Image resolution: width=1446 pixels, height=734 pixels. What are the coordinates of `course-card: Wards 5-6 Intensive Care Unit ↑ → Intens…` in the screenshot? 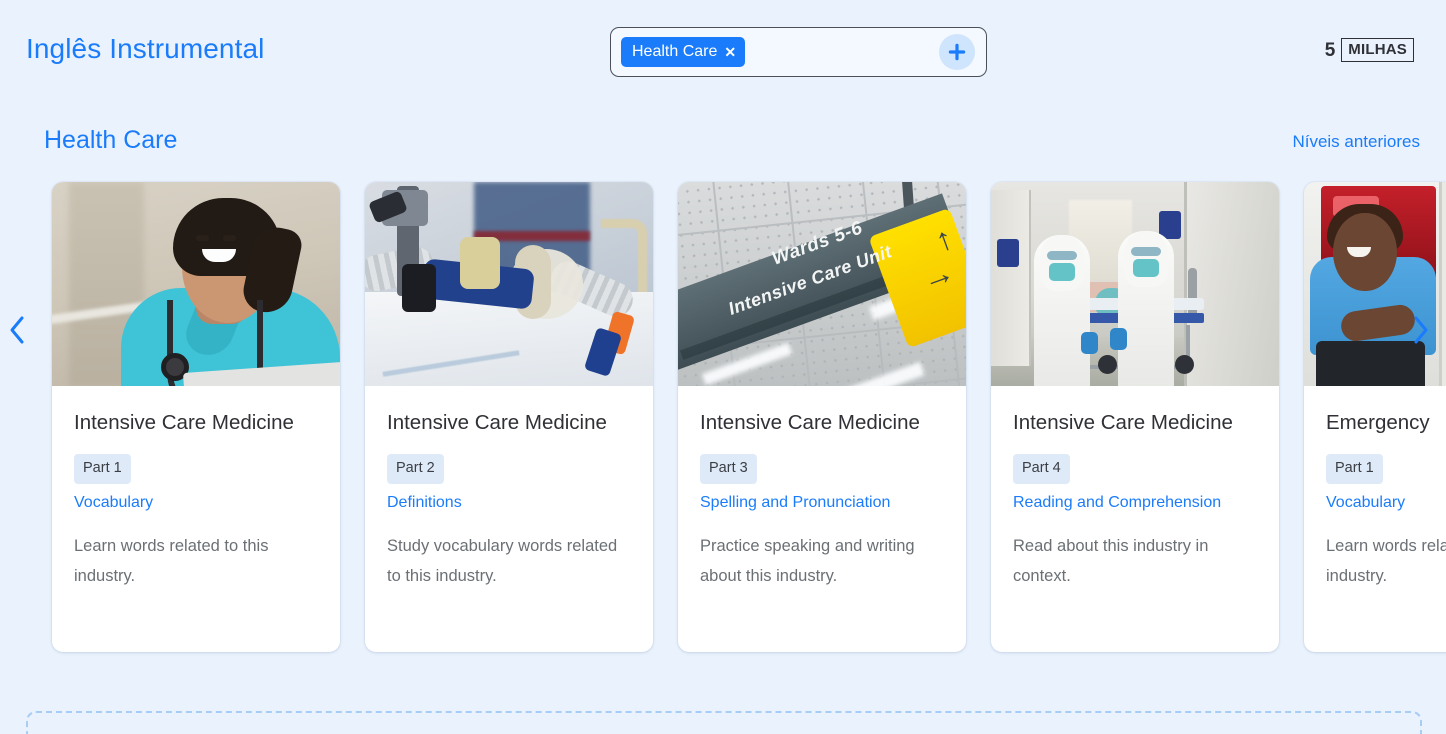 It's located at (822, 417).